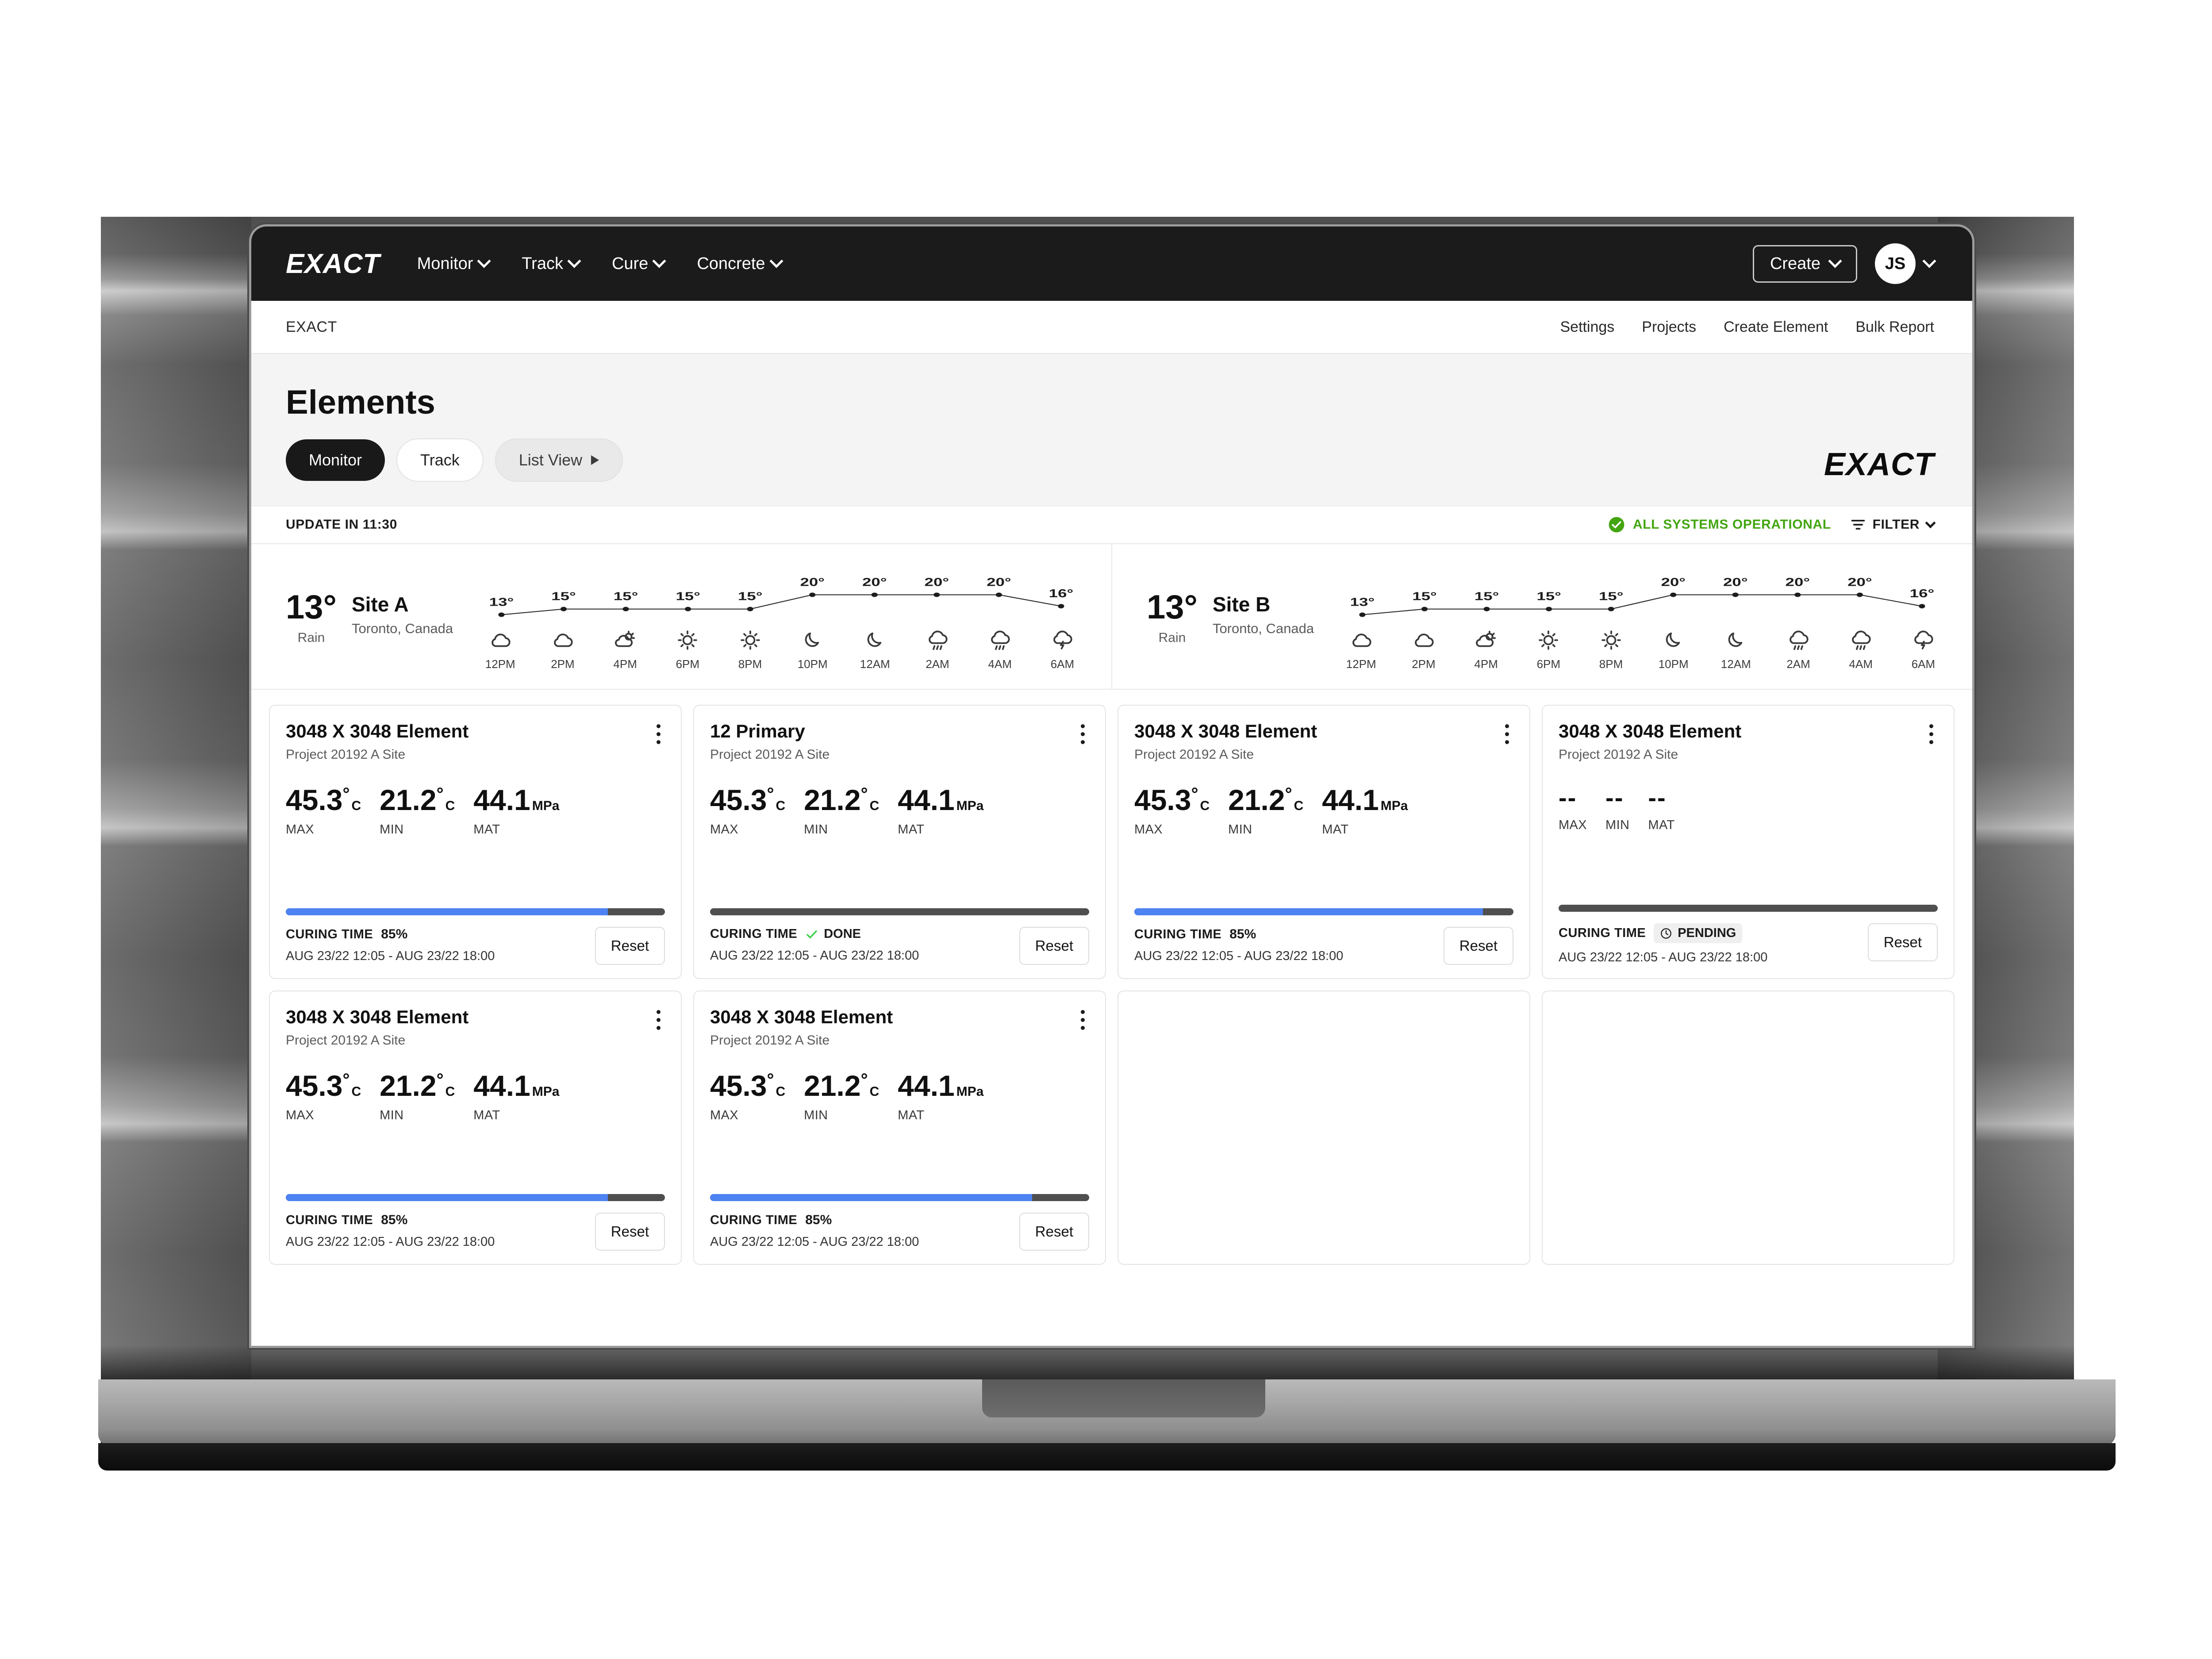  Describe the element at coordinates (1736, 650) in the screenshot. I see `forecast-cell: 12AM` at that location.